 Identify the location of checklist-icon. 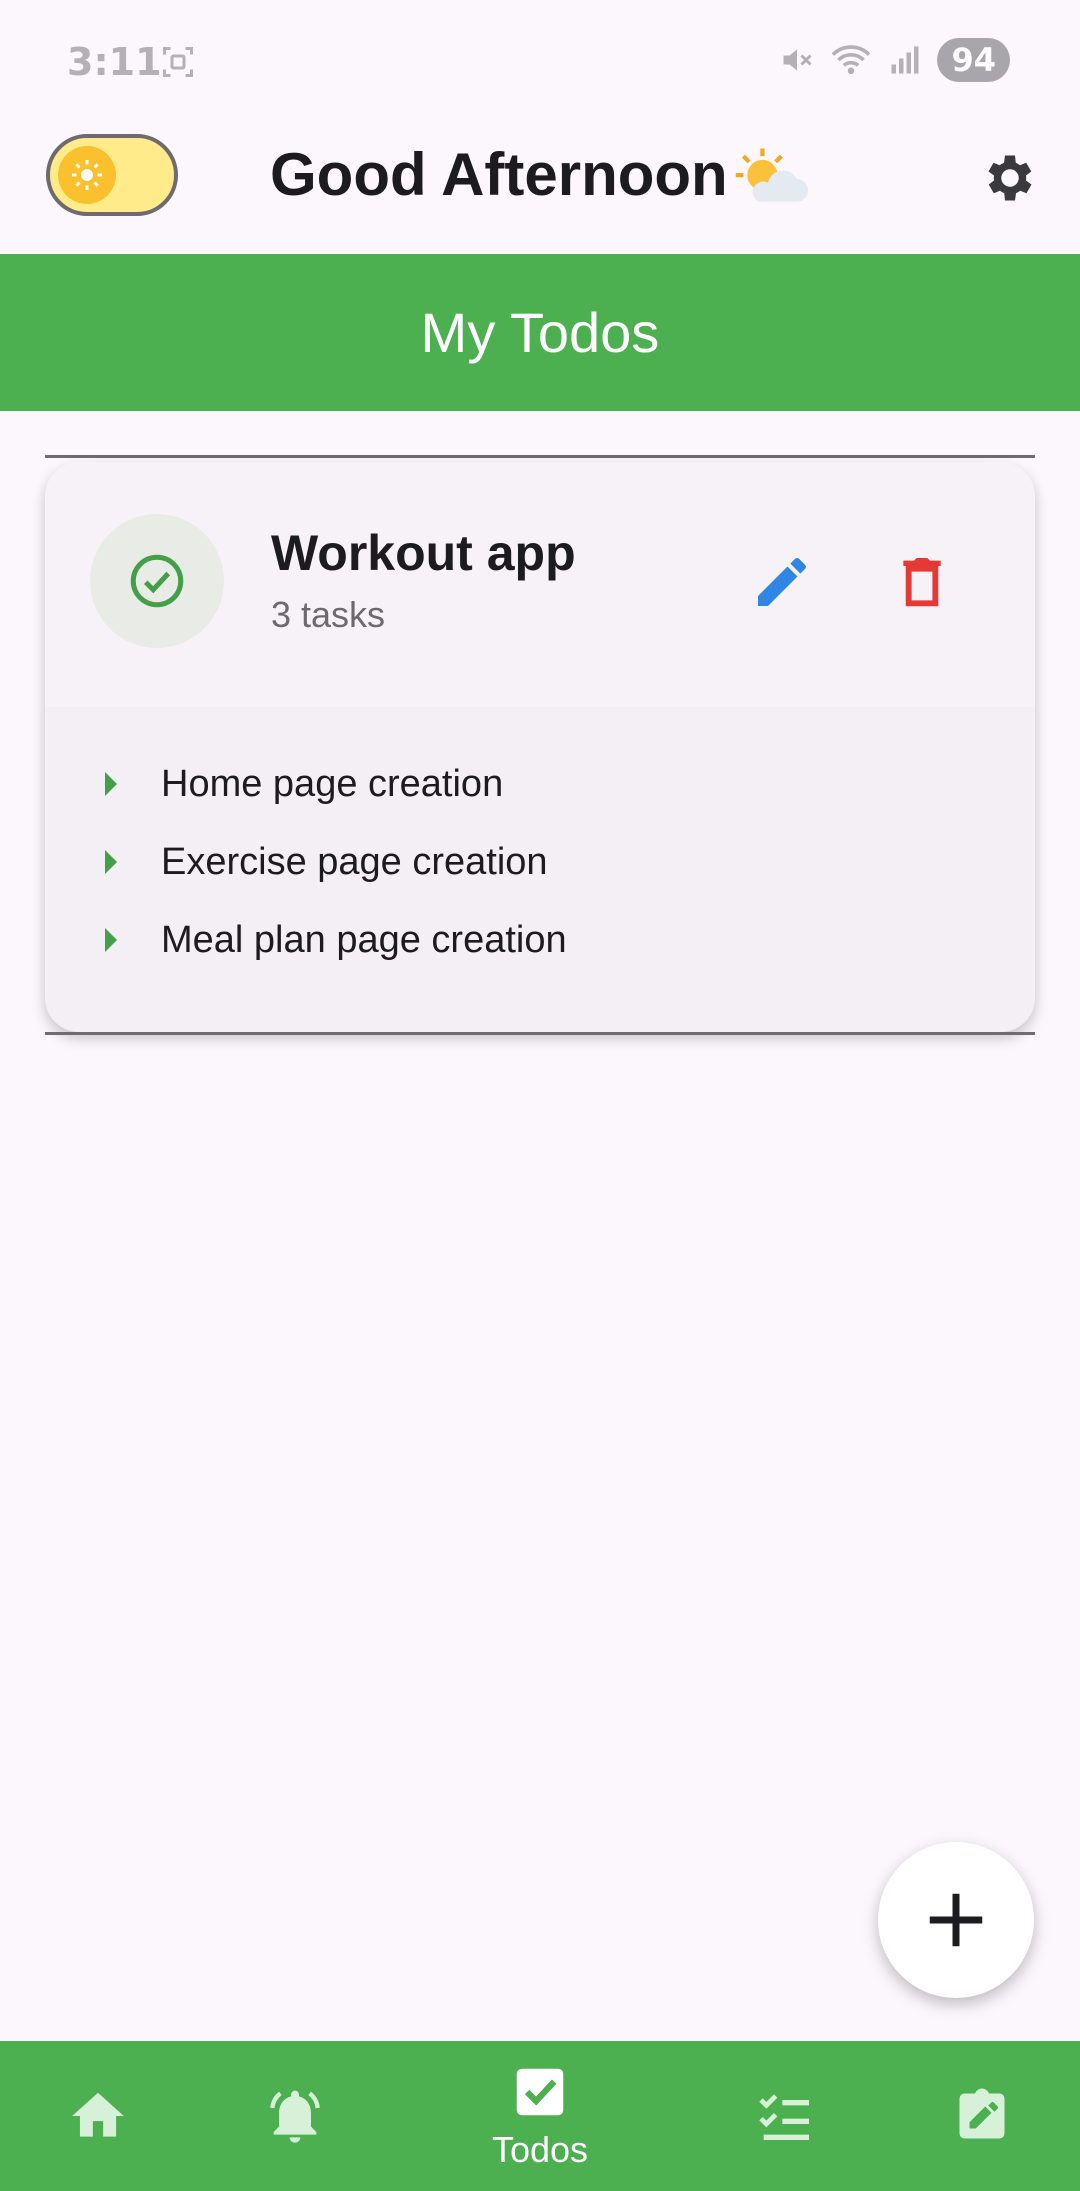
(784, 2117).